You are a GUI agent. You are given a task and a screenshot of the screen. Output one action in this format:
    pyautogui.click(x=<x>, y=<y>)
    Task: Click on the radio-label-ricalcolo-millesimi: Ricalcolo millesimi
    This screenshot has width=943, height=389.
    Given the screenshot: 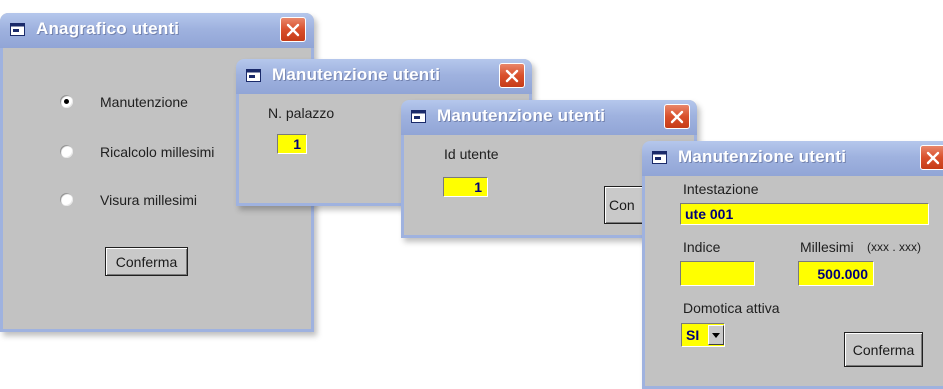 What is the action you would take?
    pyautogui.click(x=157, y=152)
    